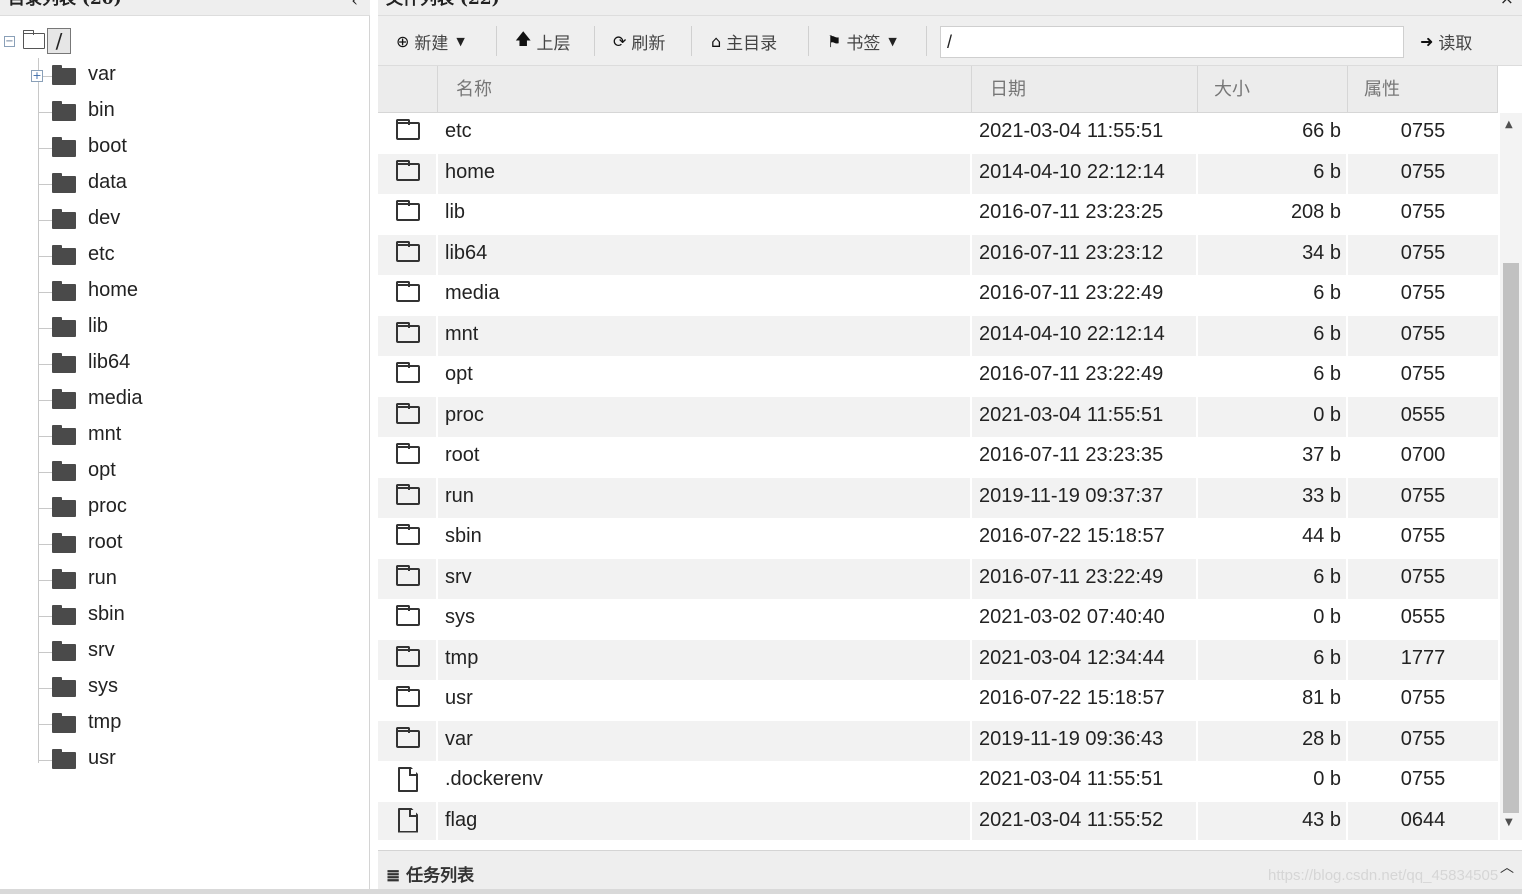 The width and height of the screenshot is (1522, 894). What do you see at coordinates (440, 876) in the screenshot?
I see `task-list-title: 任务列表` at bounding box center [440, 876].